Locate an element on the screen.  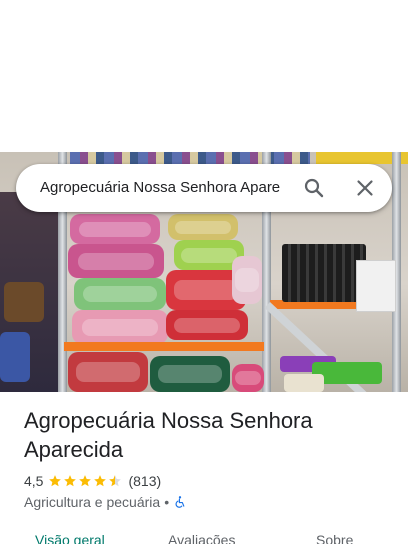
place-title: Agropecuária Nossa Senhora Aparecida is located at coordinates (168, 435).